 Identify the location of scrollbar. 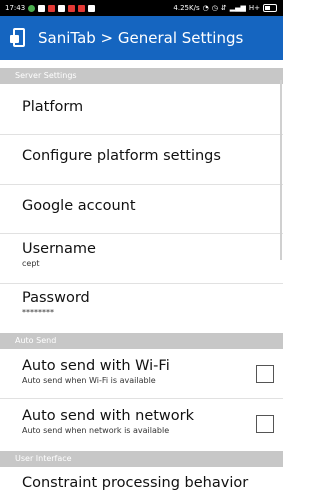
(281, 170).